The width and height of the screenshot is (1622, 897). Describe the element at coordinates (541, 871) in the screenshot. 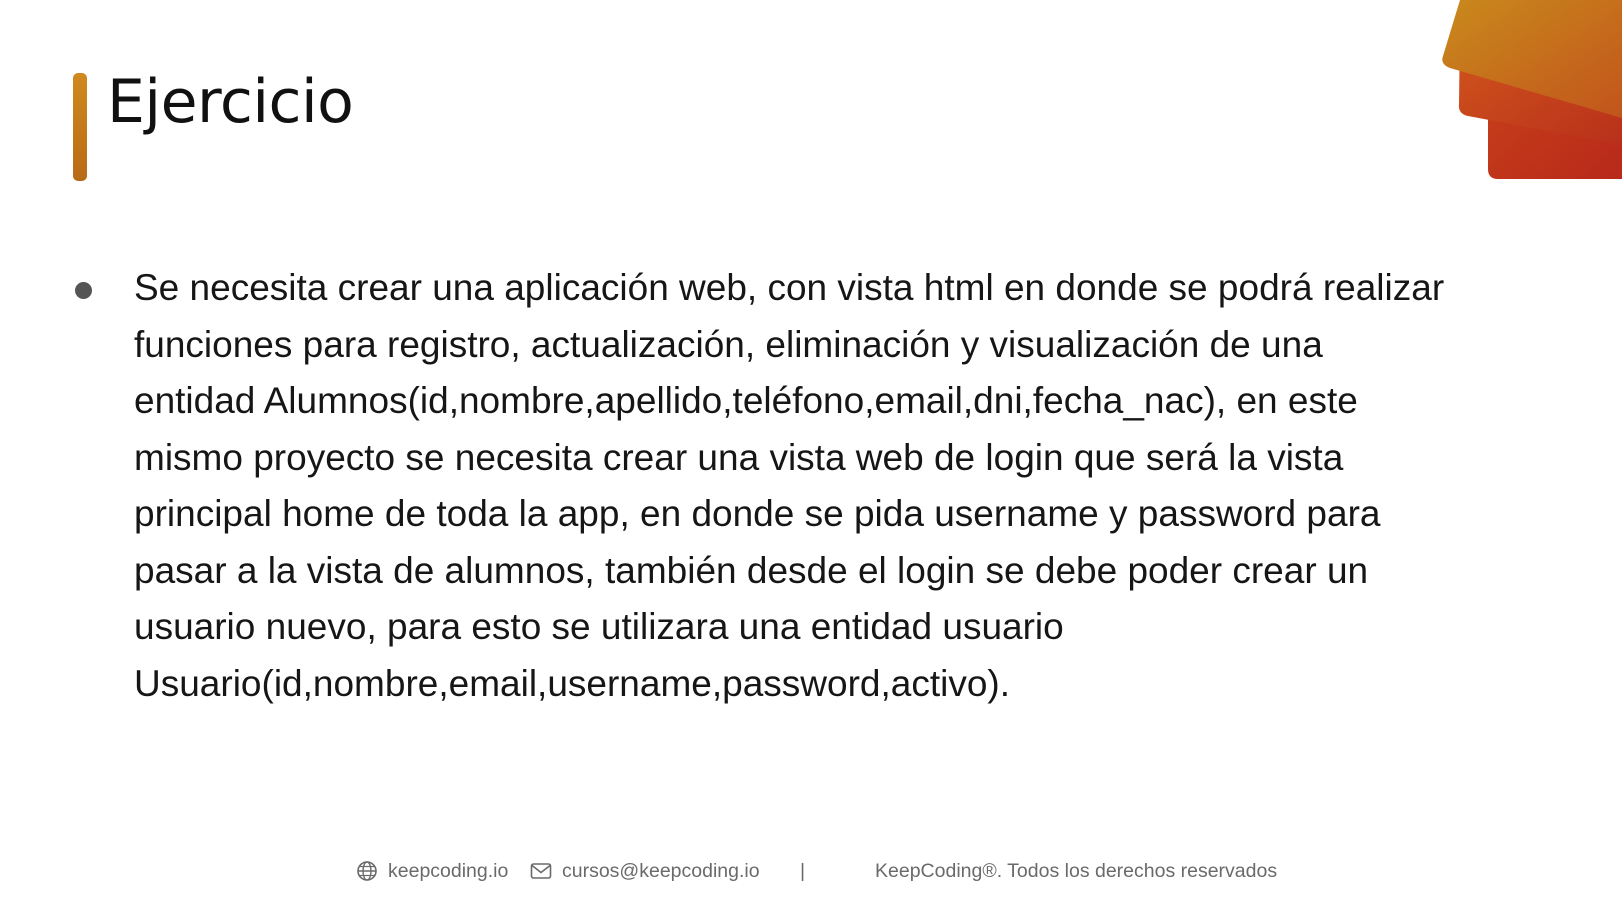

I see `envelope-icon` at that location.